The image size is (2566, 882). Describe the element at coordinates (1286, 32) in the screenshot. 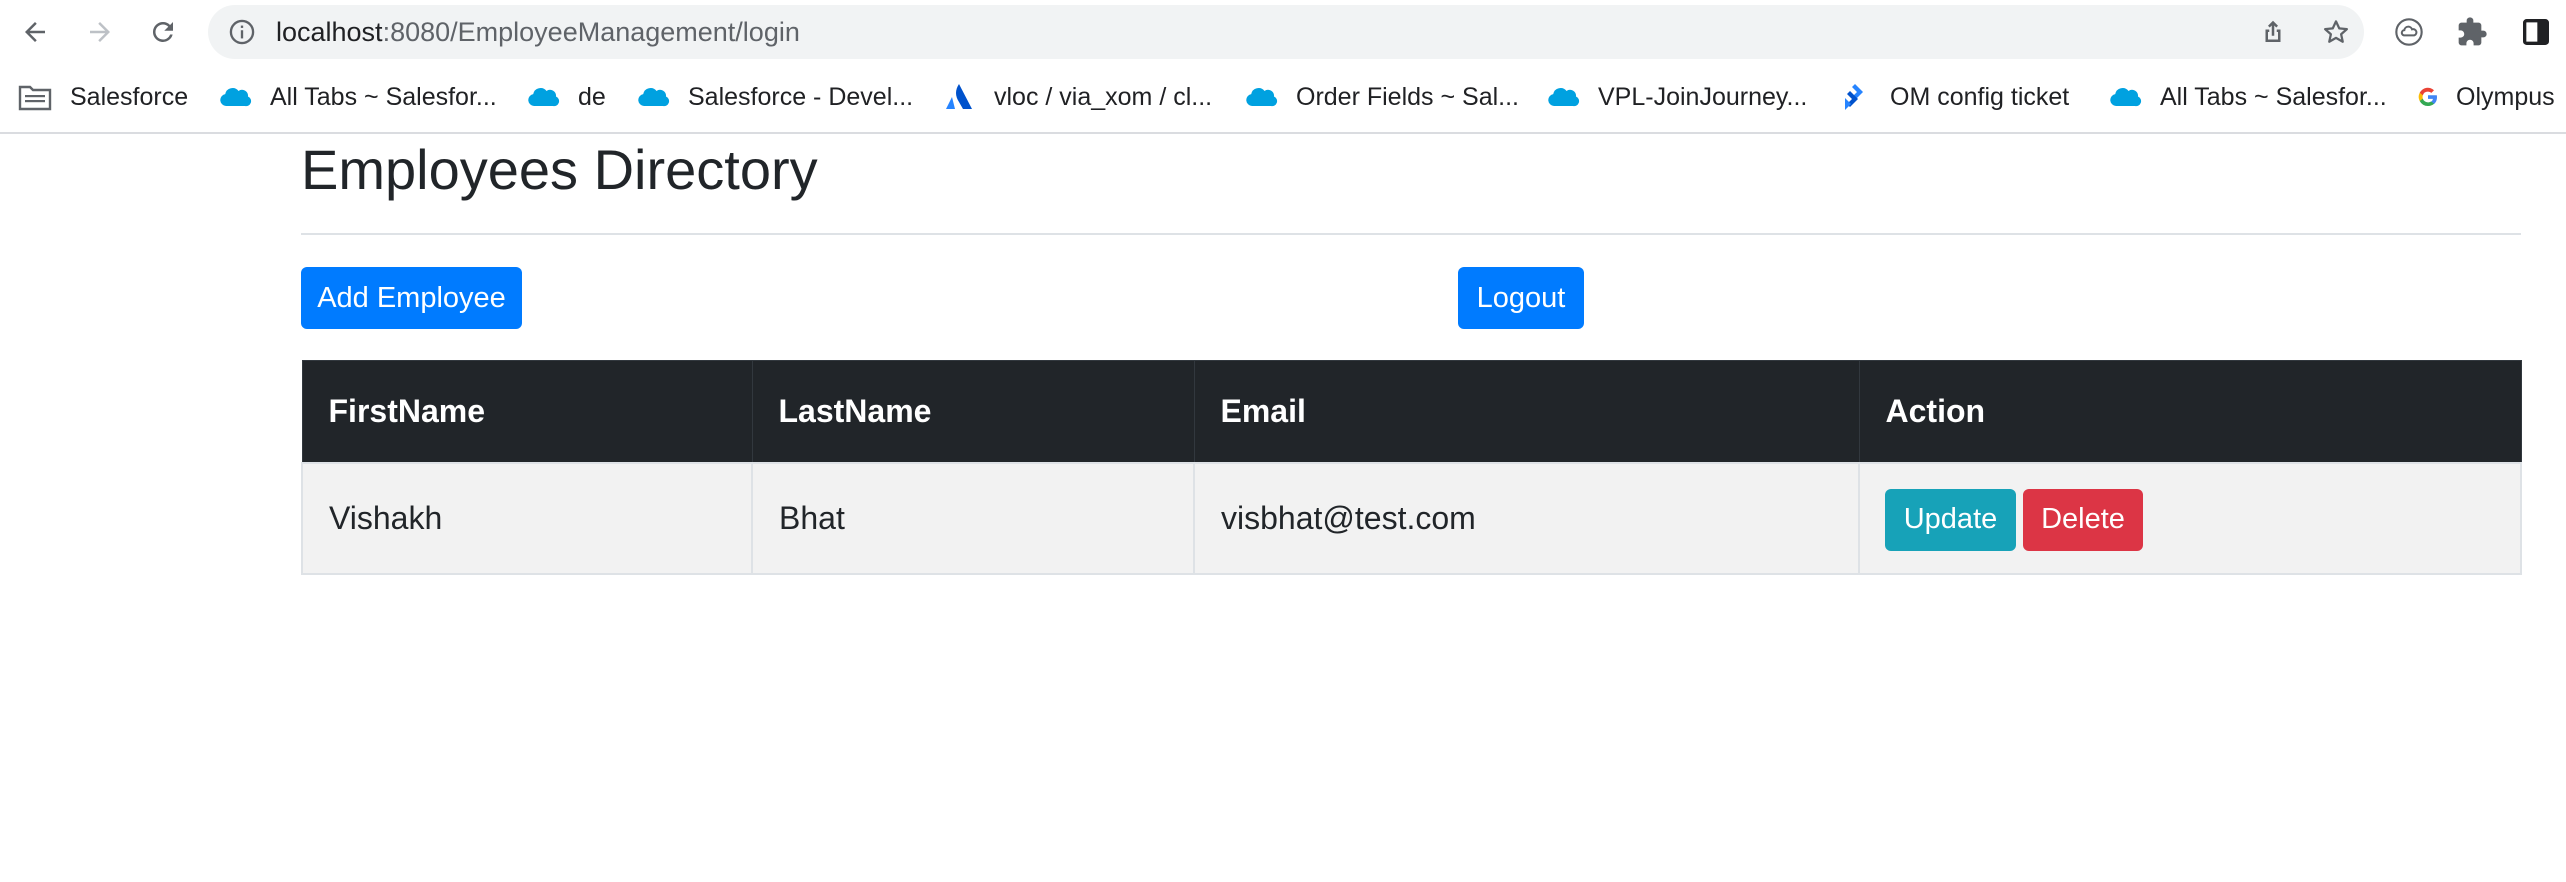

I see `address-bar: localhost:8080/EmployeeManagement/login` at that location.